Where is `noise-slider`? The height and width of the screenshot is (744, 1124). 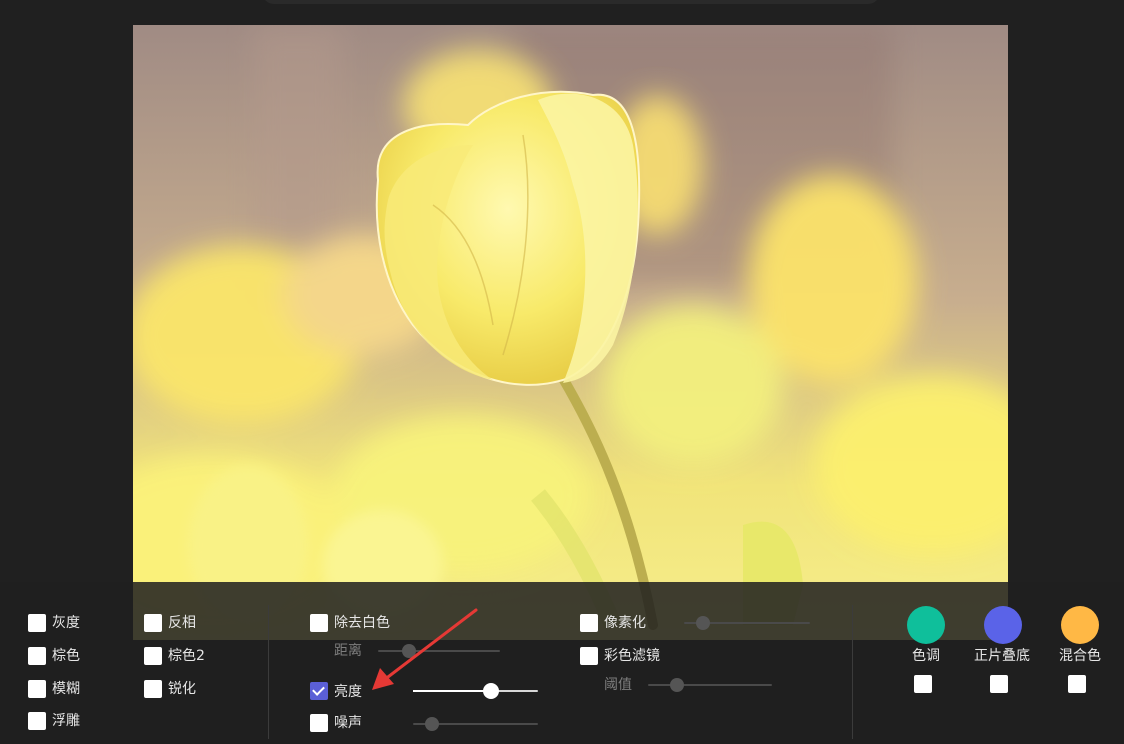
noise-slider is located at coordinates (475, 724).